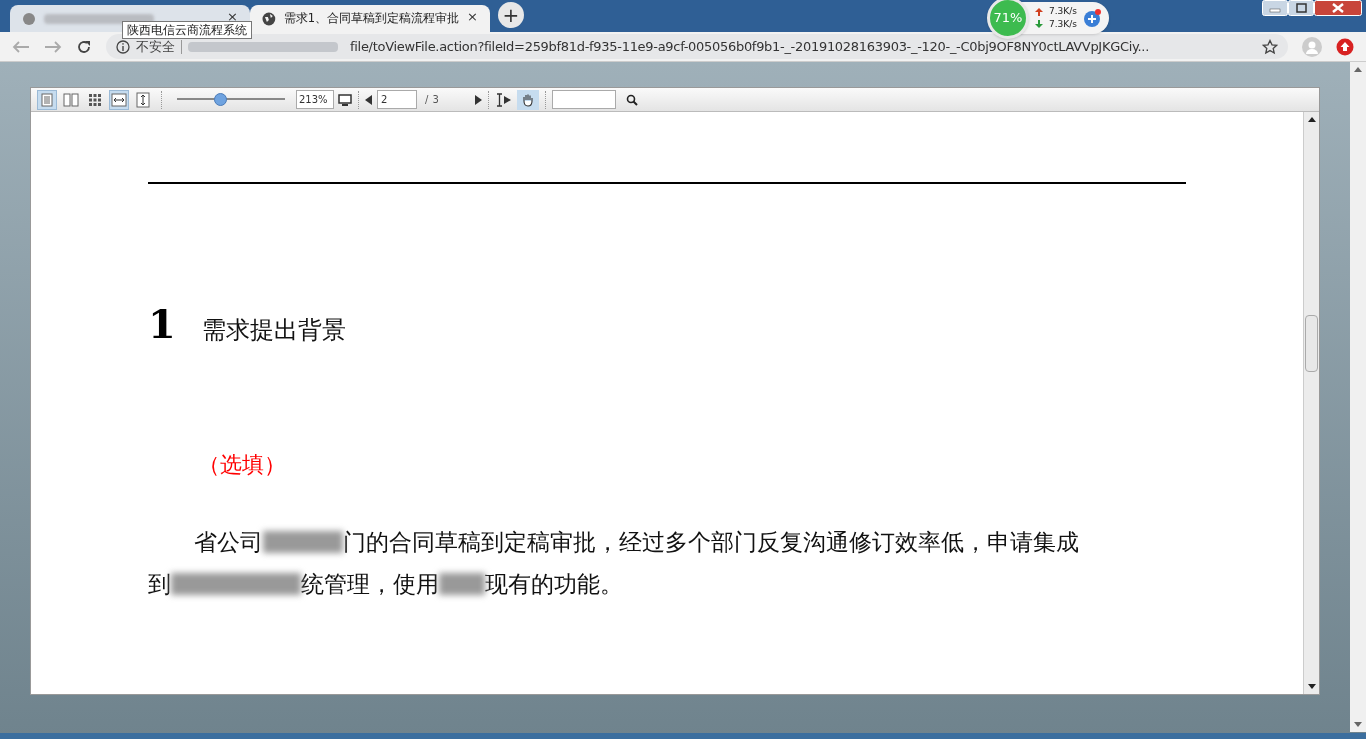 This screenshot has width=1366, height=739. What do you see at coordinates (155, 46) in the screenshot?
I see `security-label: 不安全` at bounding box center [155, 46].